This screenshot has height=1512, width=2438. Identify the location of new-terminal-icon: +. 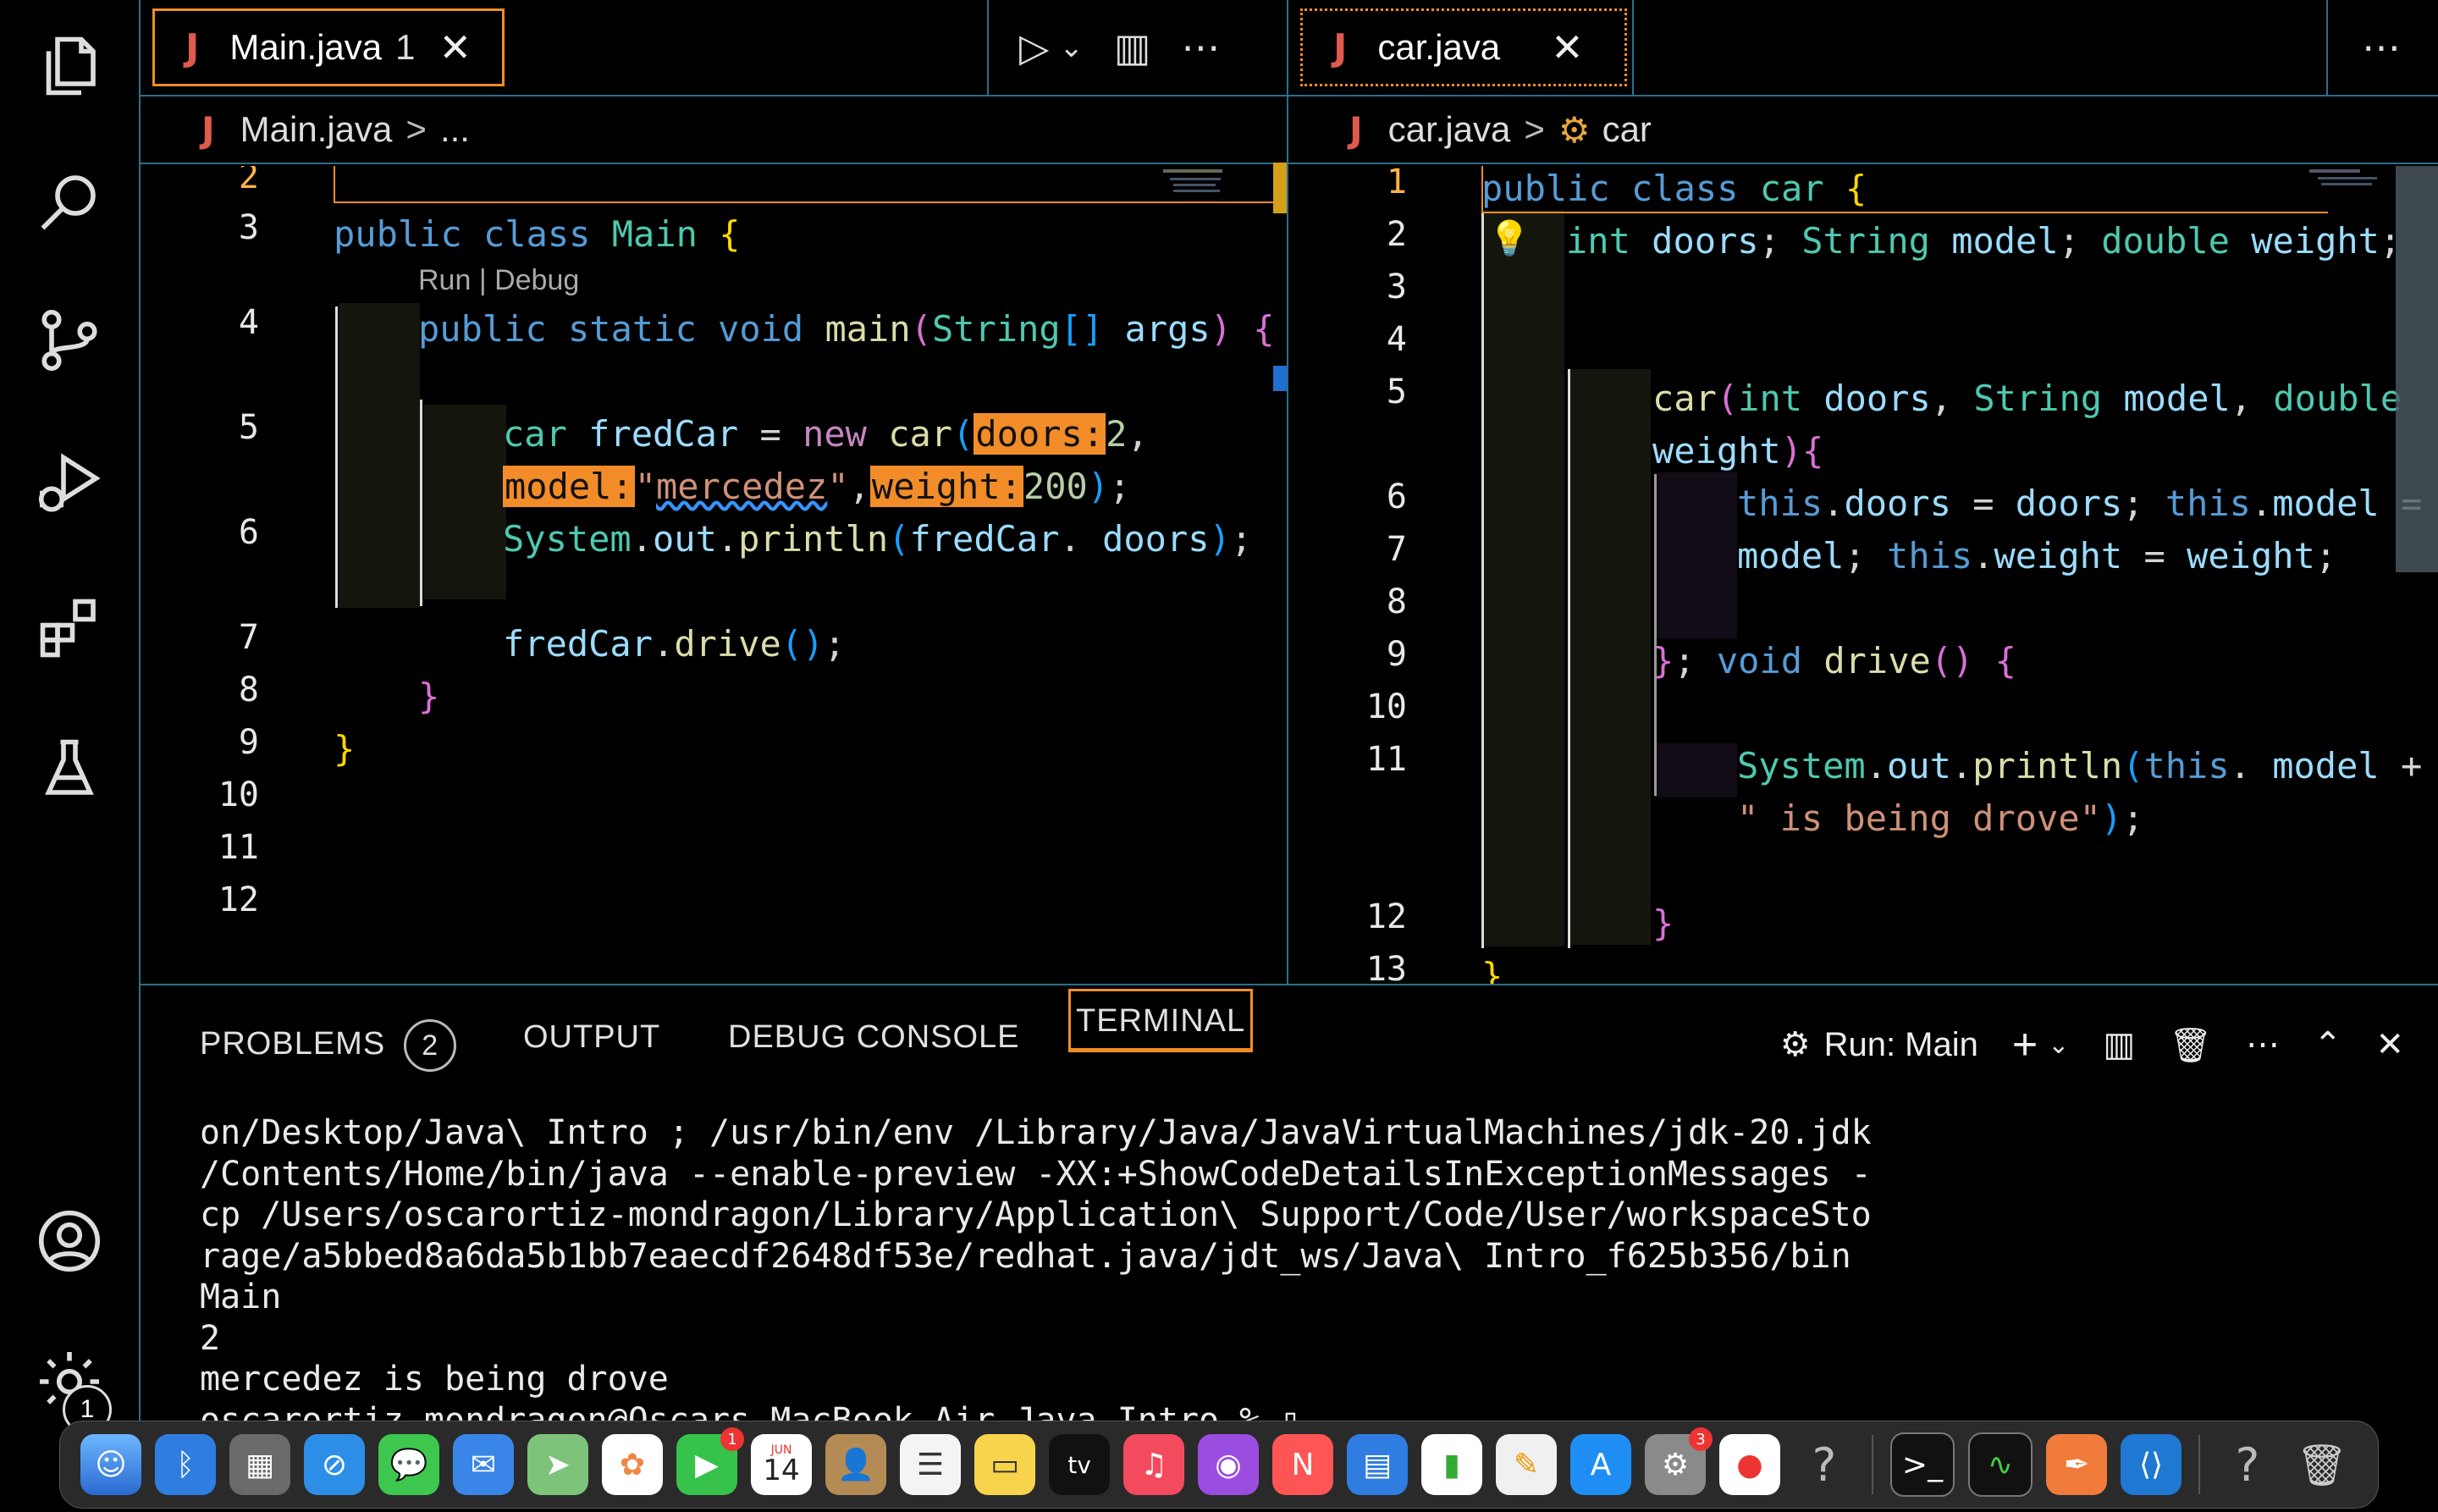
(2025, 1044).